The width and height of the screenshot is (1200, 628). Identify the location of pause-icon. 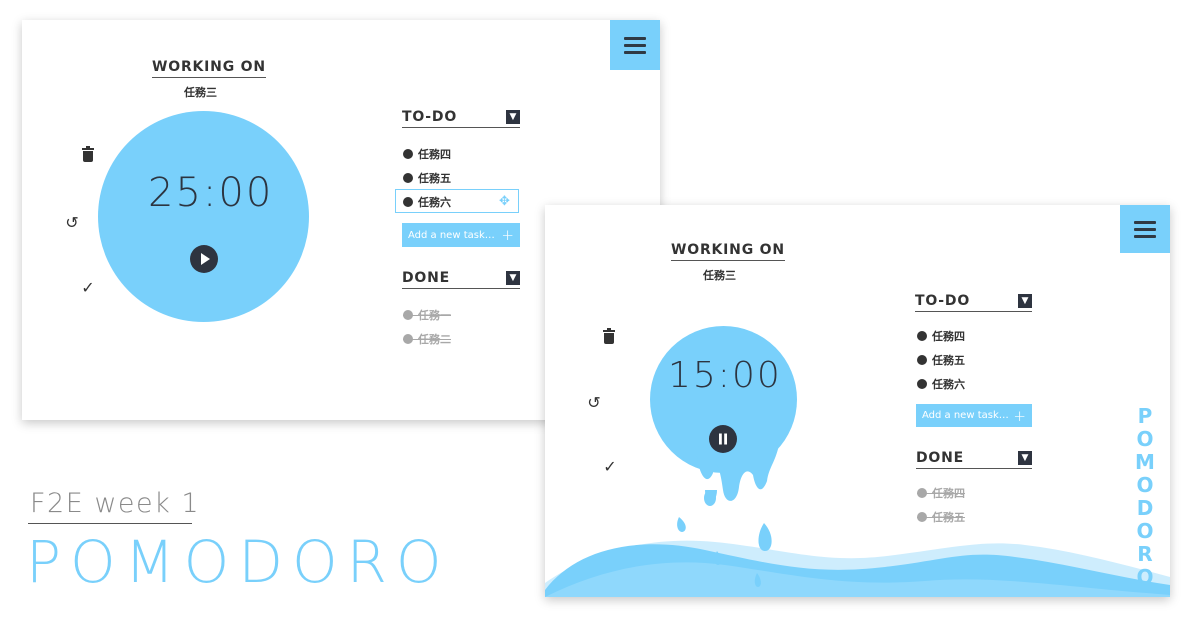
(723, 439).